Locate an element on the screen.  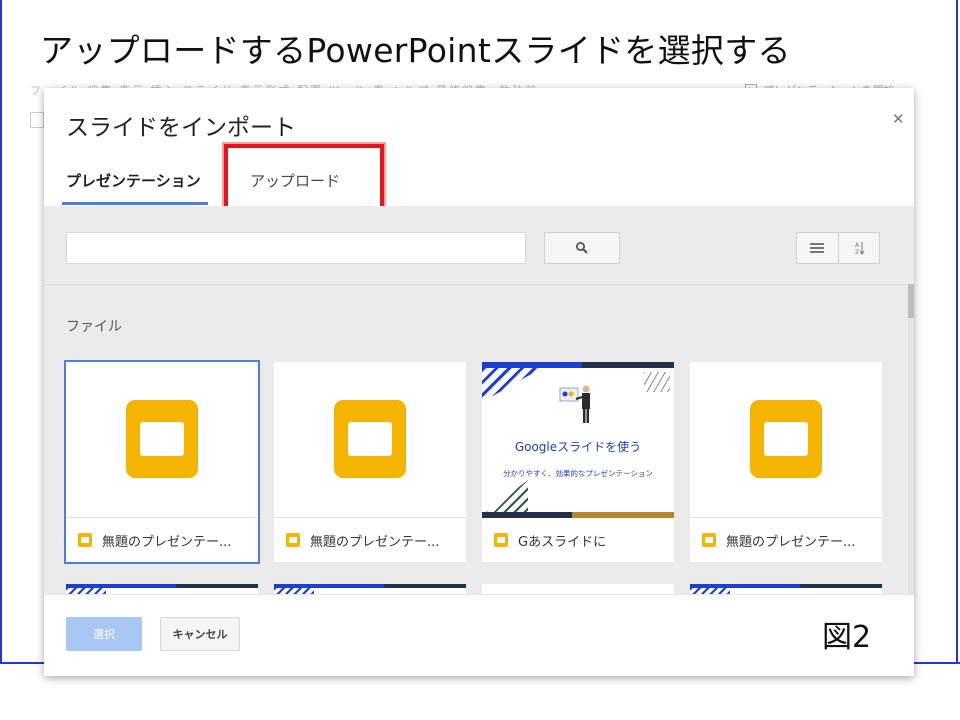
svg-text: A is located at coordinates (857, 245).